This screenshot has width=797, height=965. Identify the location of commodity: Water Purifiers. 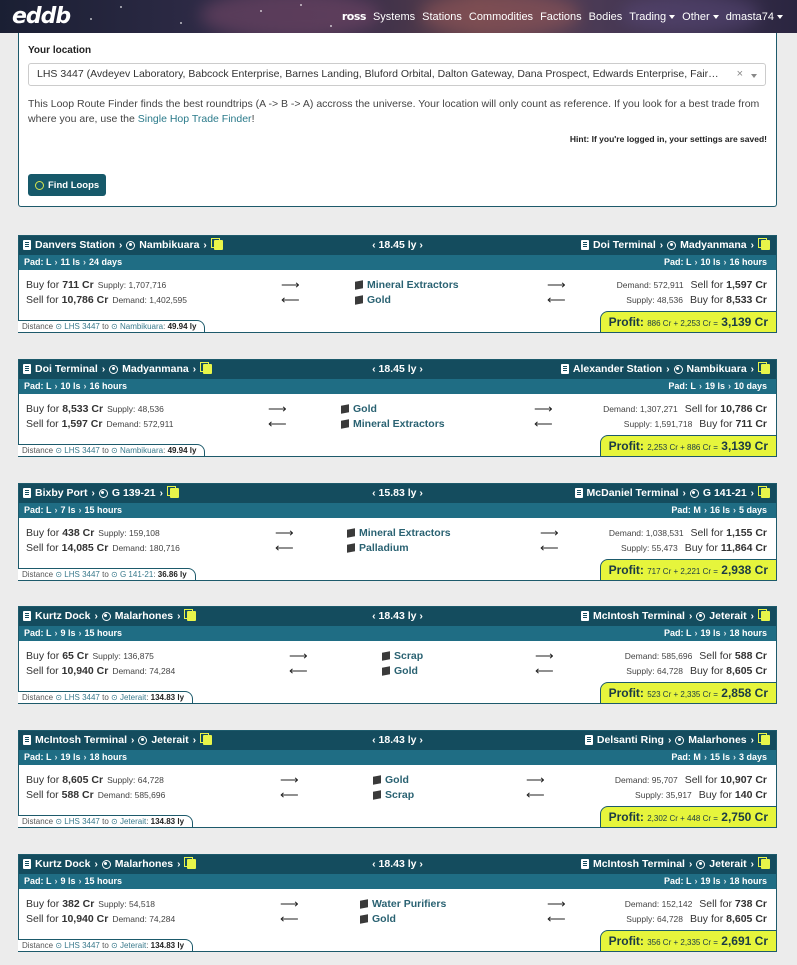
(403, 904).